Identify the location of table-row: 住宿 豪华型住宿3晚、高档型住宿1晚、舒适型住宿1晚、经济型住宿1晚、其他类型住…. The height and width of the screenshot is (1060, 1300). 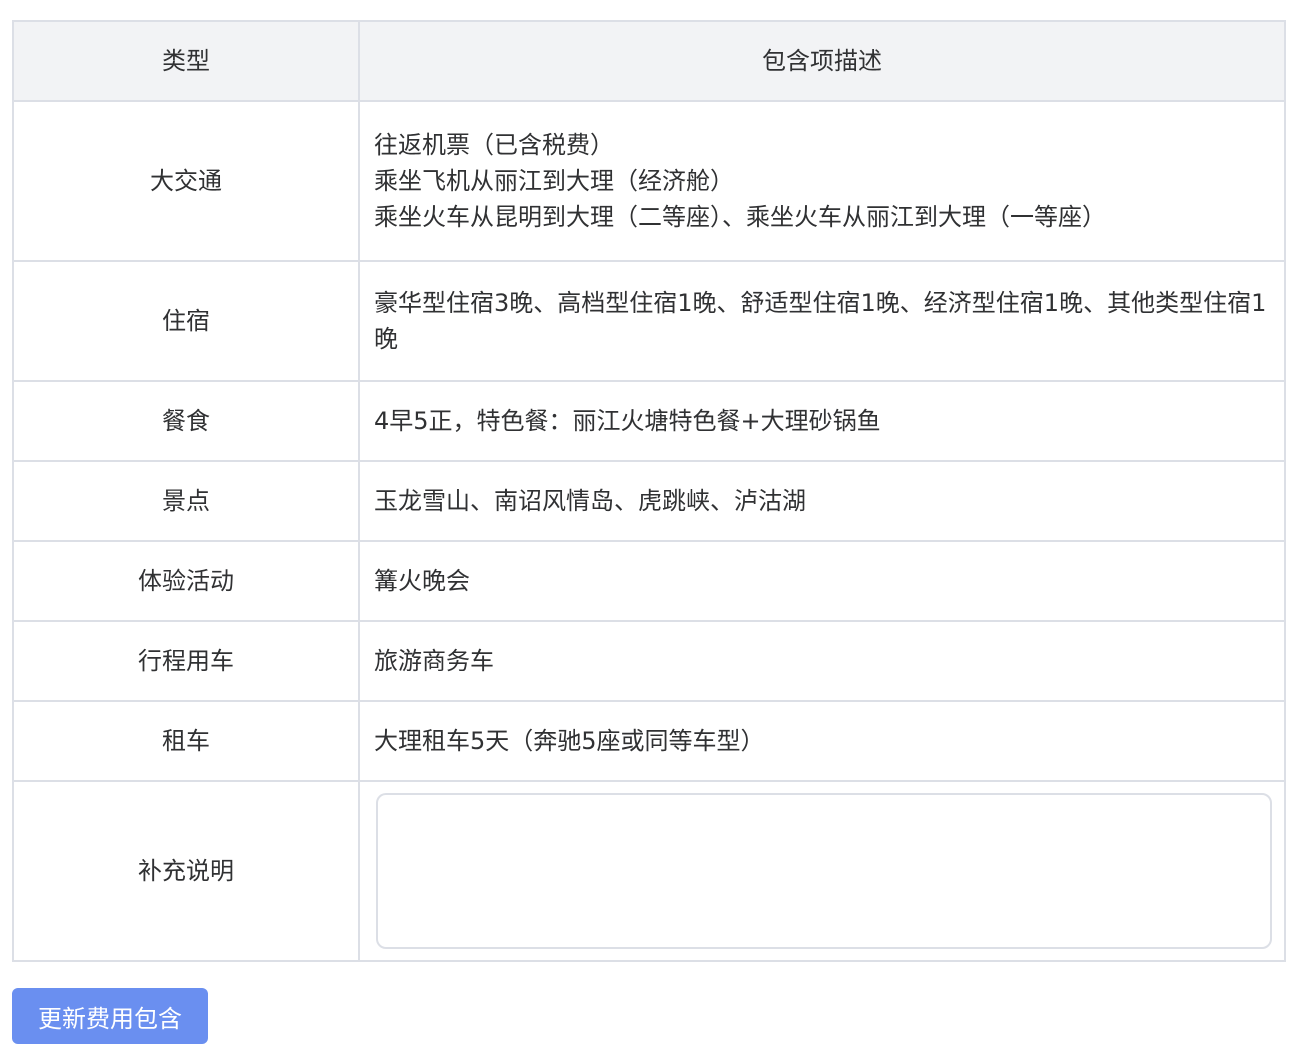
(649, 321).